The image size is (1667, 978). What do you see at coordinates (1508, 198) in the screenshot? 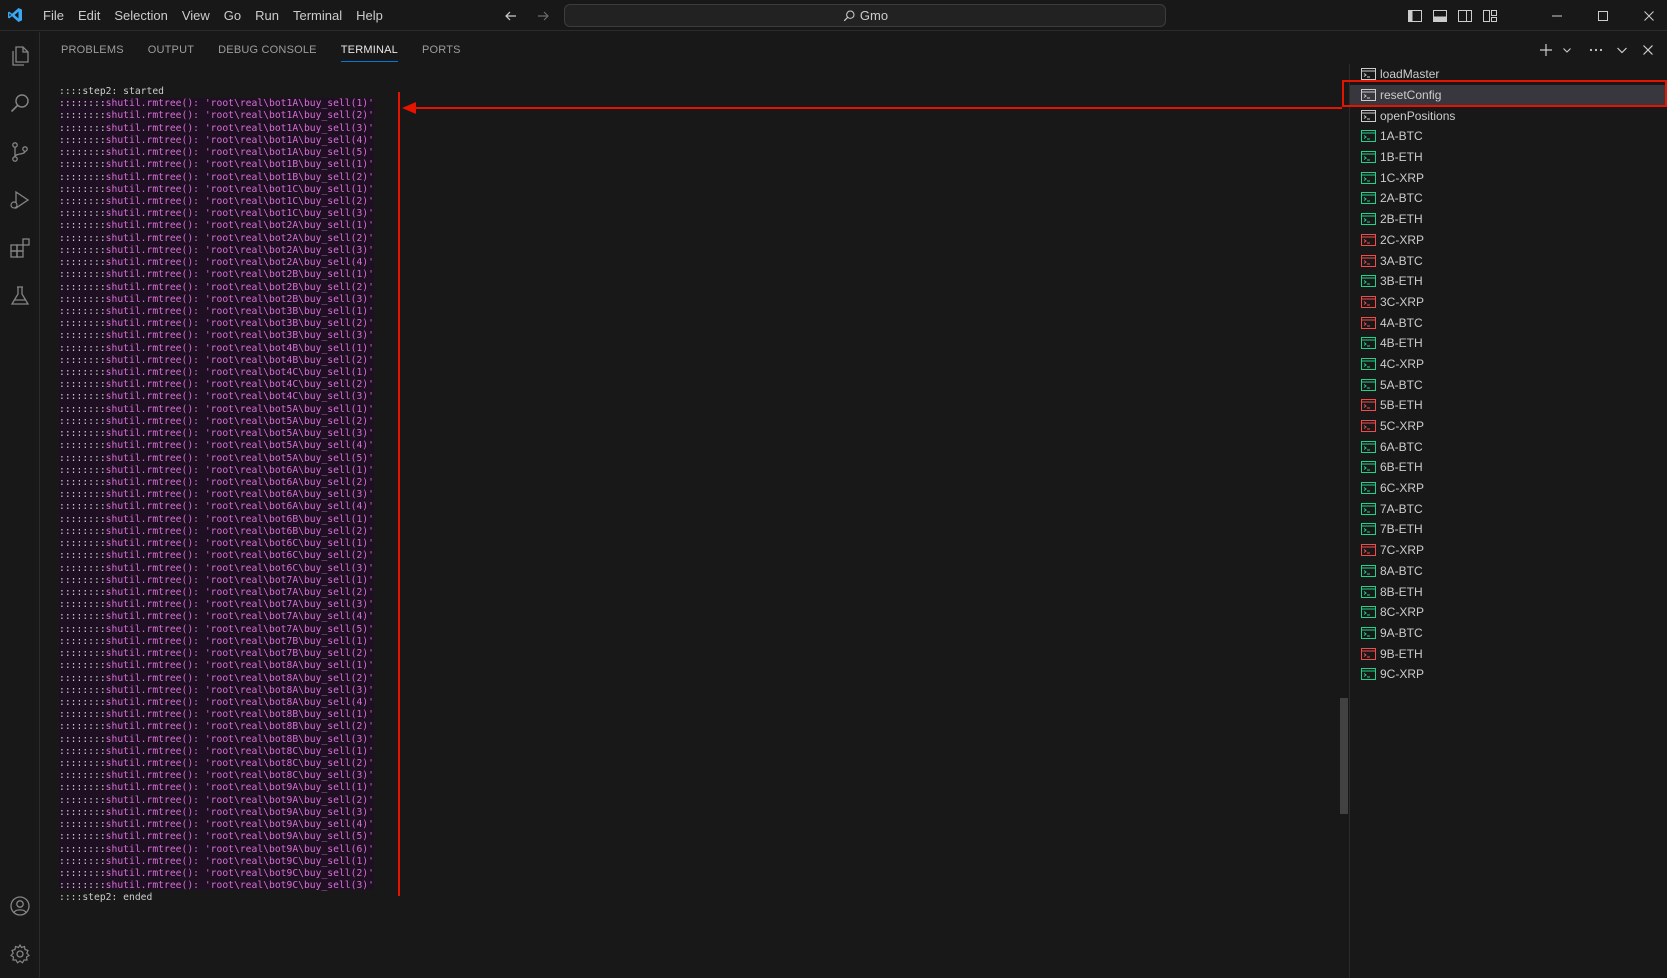
I see `terminal-tab-2a-btc: 2A-BTC` at bounding box center [1508, 198].